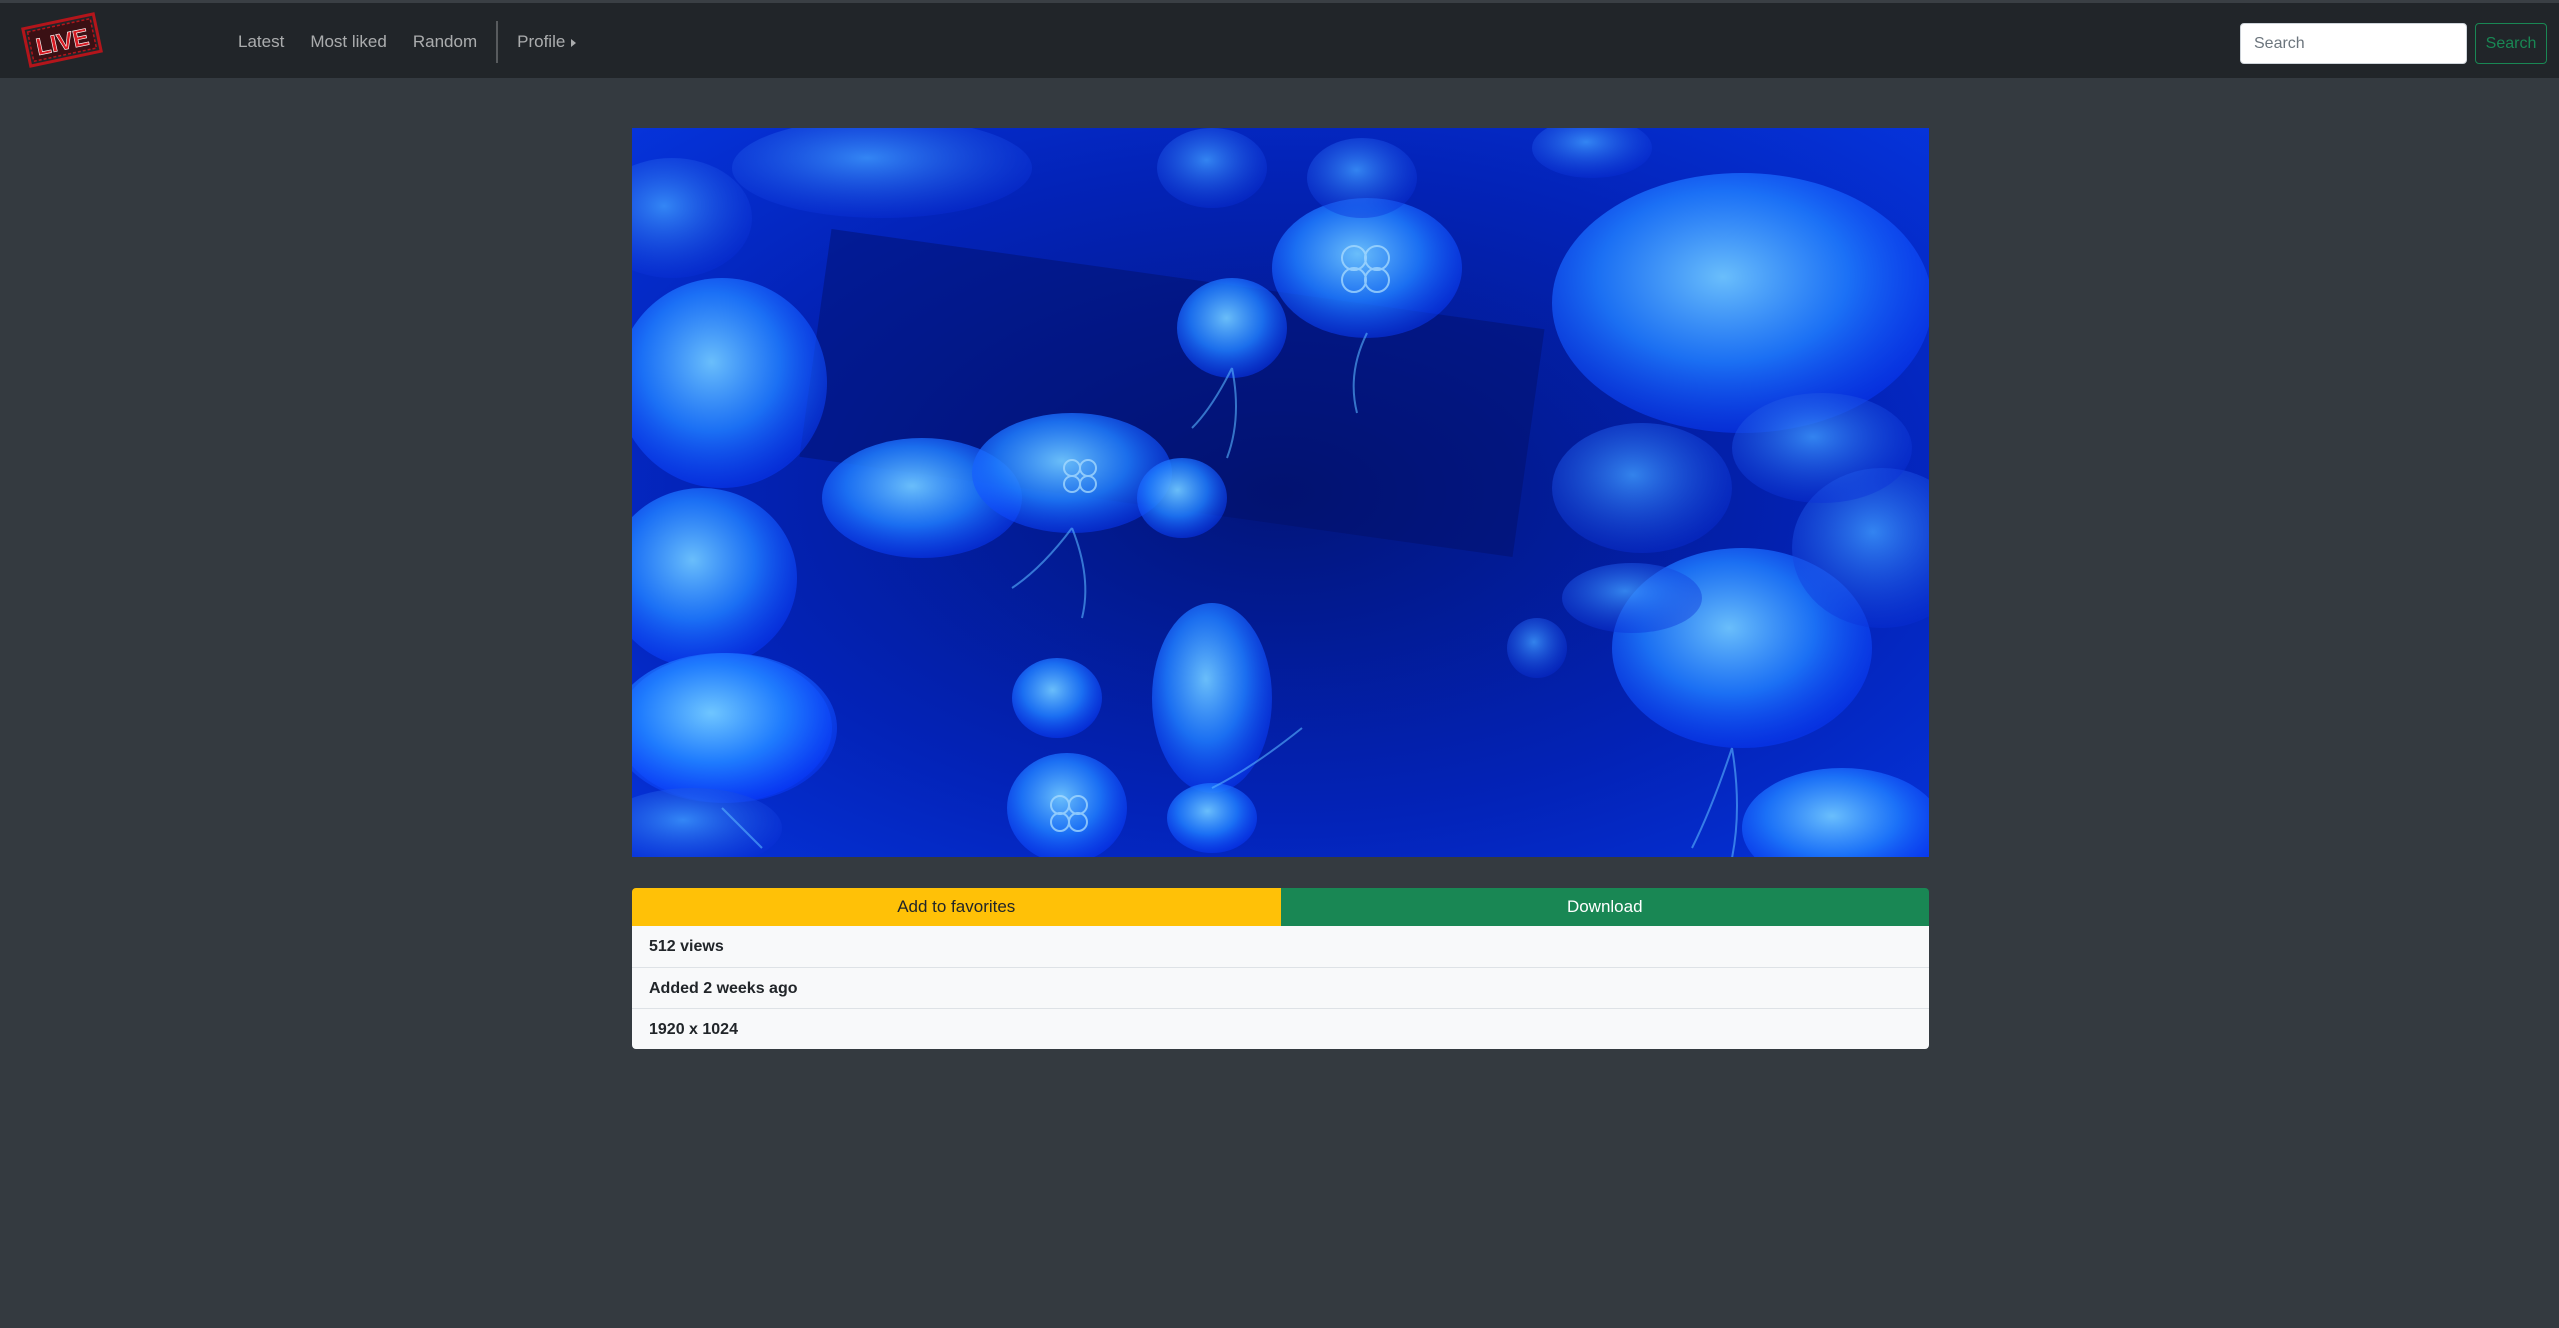 This screenshot has height=1328, width=2559. Describe the element at coordinates (2353, 43) in the screenshot. I see `search-input` at that location.